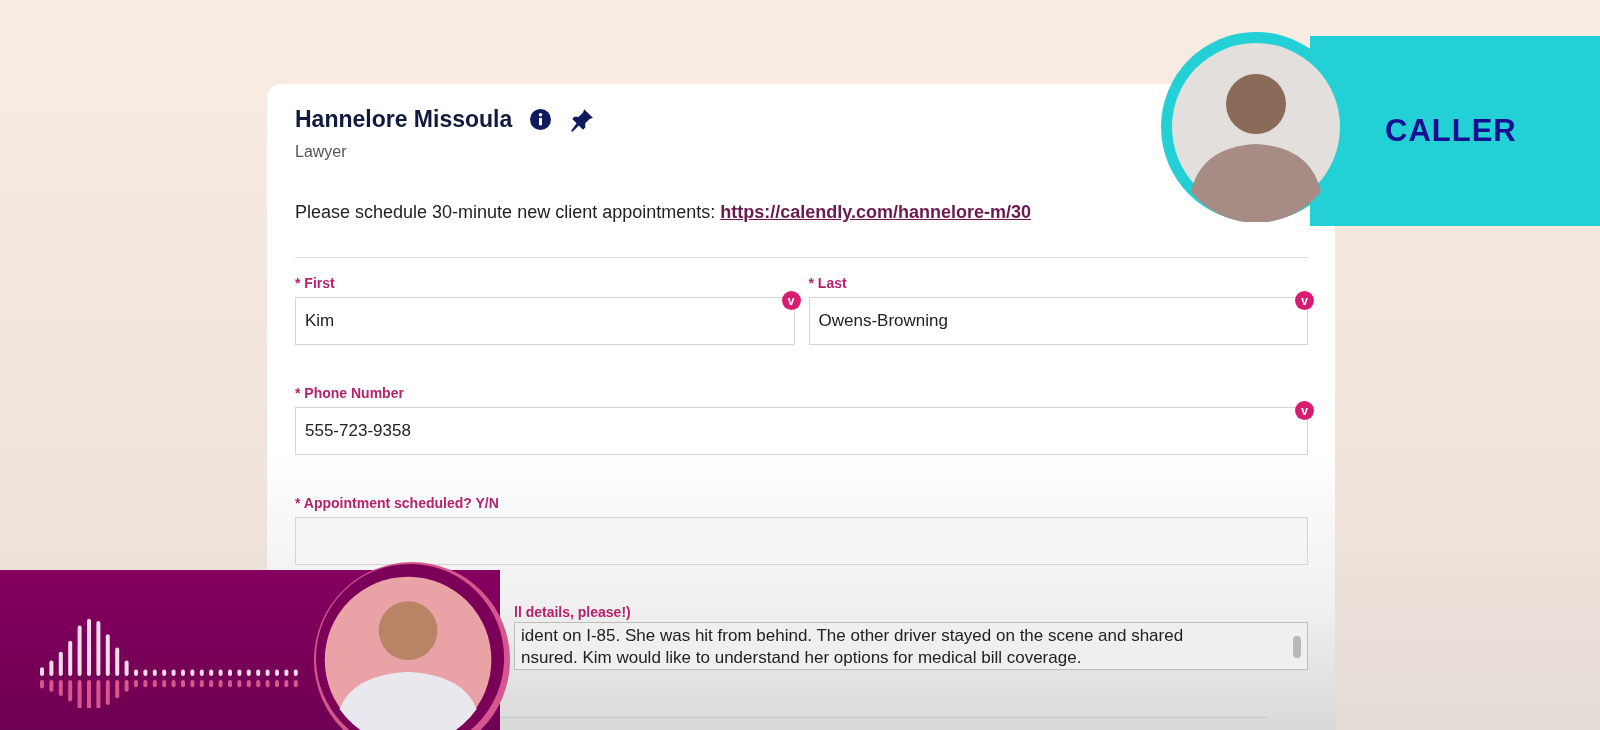 The width and height of the screenshot is (1600, 730). What do you see at coordinates (349, 393) in the screenshot?
I see `field-label: * Phone Number` at bounding box center [349, 393].